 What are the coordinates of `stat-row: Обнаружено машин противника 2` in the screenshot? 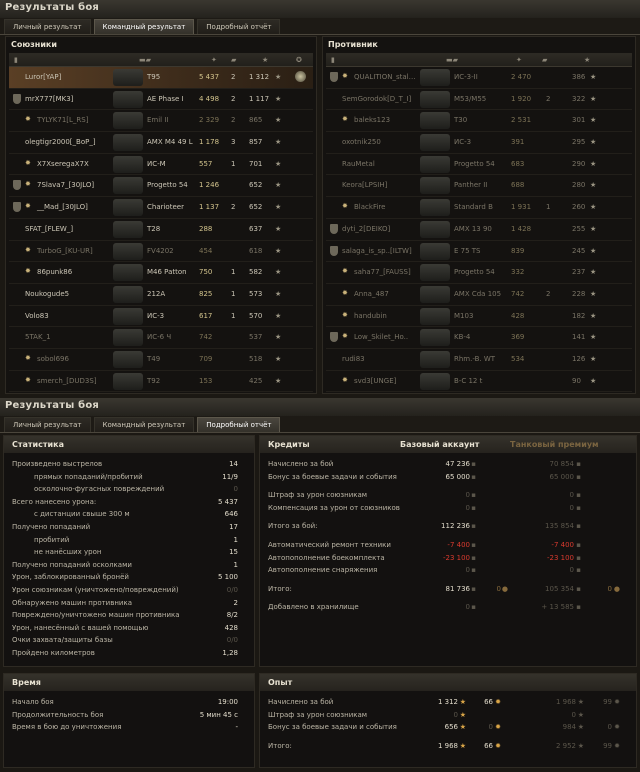 It's located at (129, 603).